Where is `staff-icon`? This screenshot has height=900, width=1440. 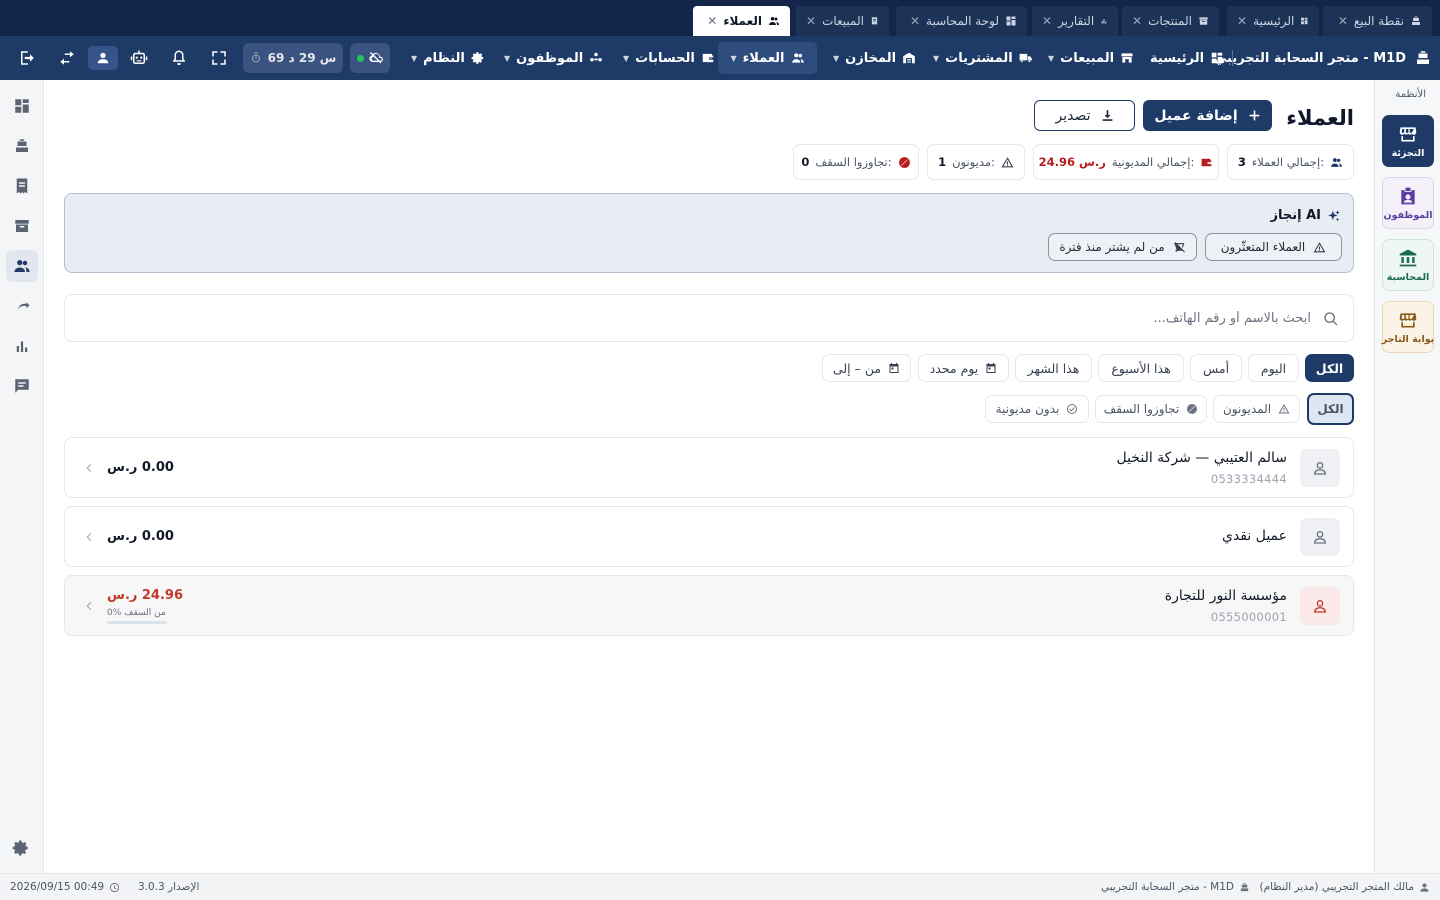 staff-icon is located at coordinates (596, 57).